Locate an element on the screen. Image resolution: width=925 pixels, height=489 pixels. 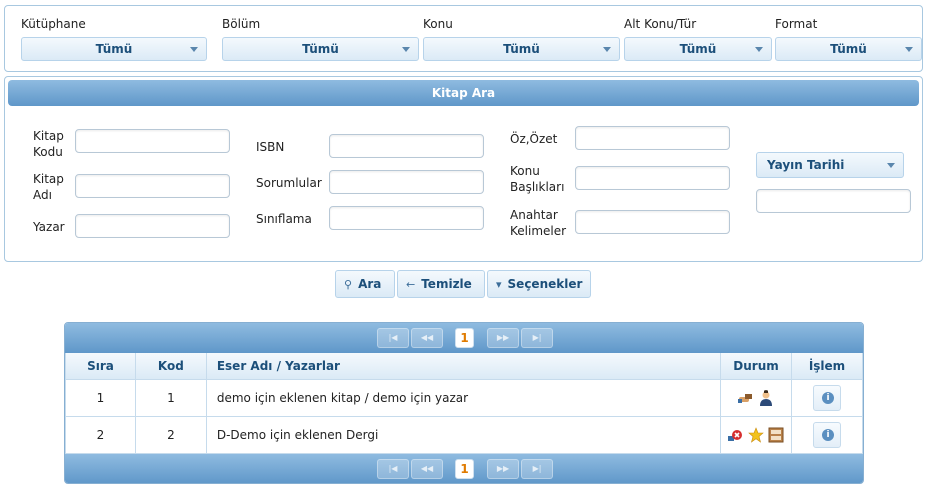
format-select: Tümü is located at coordinates (848, 49).